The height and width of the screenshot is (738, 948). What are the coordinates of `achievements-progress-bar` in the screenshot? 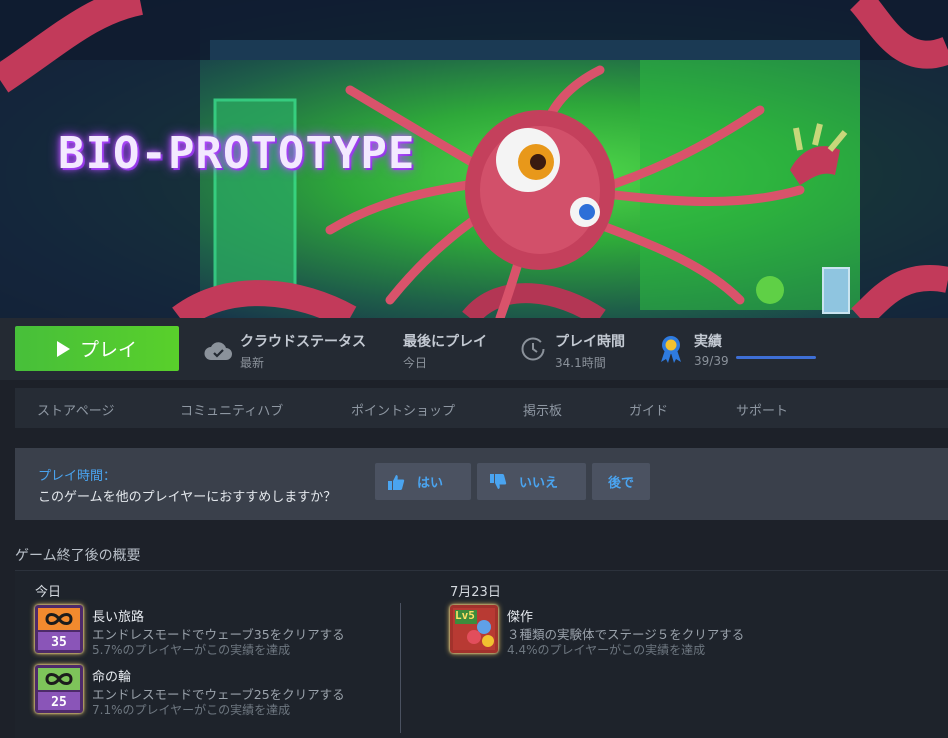 It's located at (776, 357).